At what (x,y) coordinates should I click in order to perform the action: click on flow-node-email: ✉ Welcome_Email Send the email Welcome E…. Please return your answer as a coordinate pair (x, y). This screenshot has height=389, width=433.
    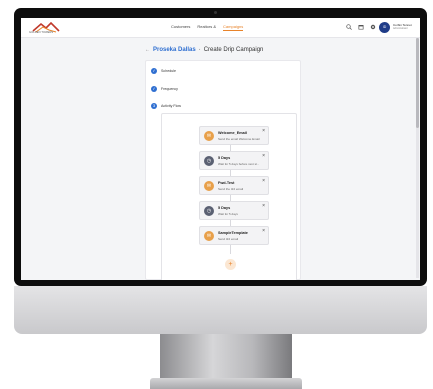
    Looking at the image, I should click on (234, 135).